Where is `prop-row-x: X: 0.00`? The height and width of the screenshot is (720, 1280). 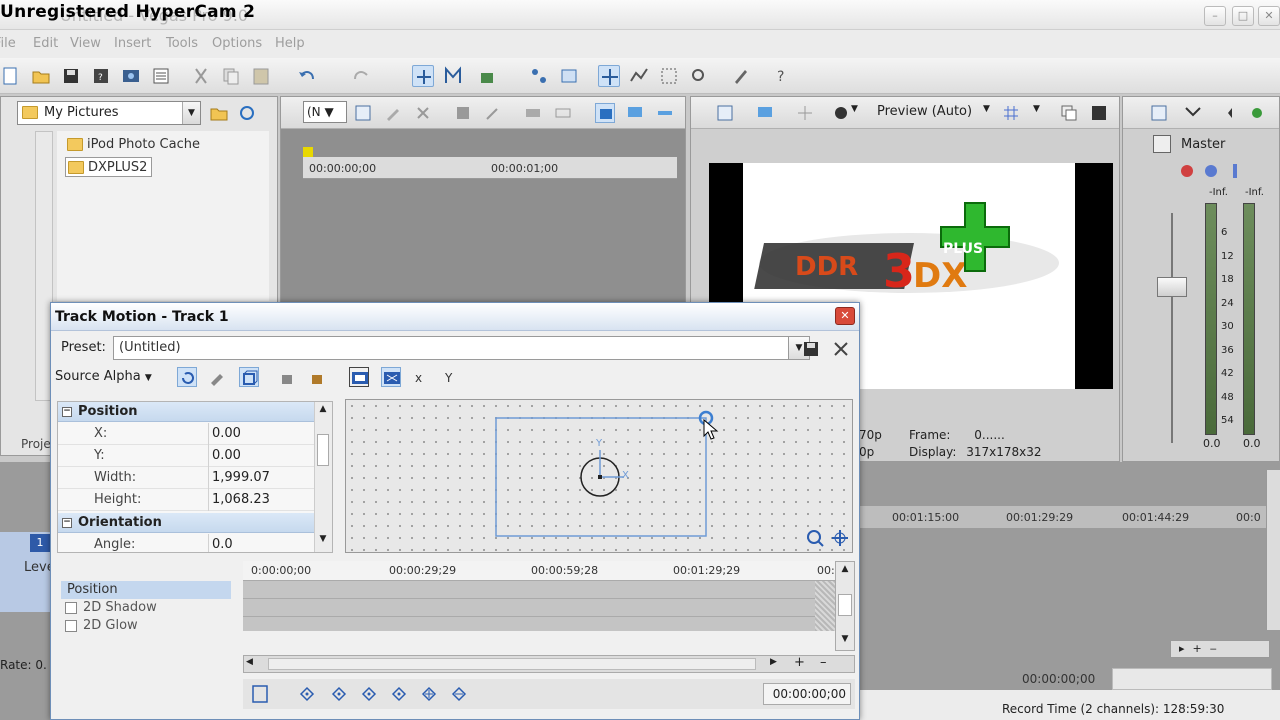
prop-row-x: X: 0.00 is located at coordinates (186, 434).